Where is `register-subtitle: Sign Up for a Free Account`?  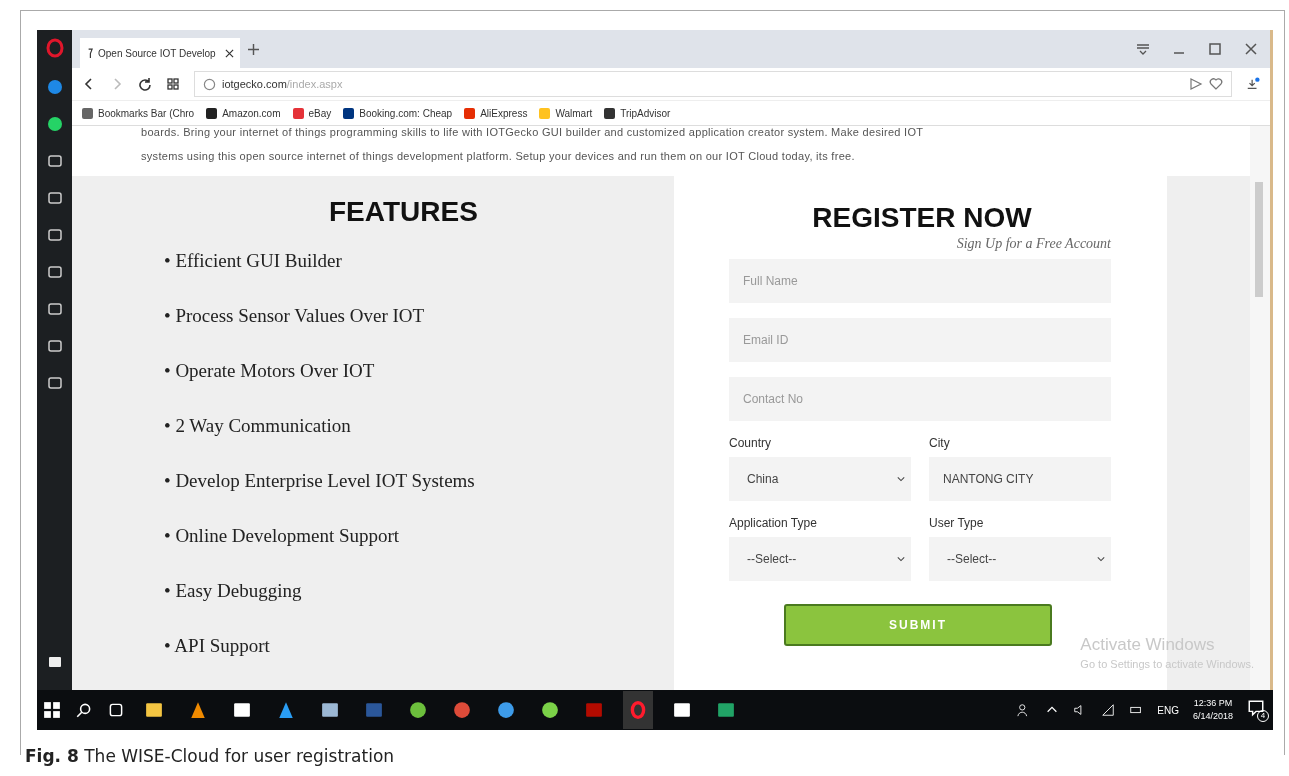
register-subtitle: Sign Up for a Free Account is located at coordinates (1033, 244).